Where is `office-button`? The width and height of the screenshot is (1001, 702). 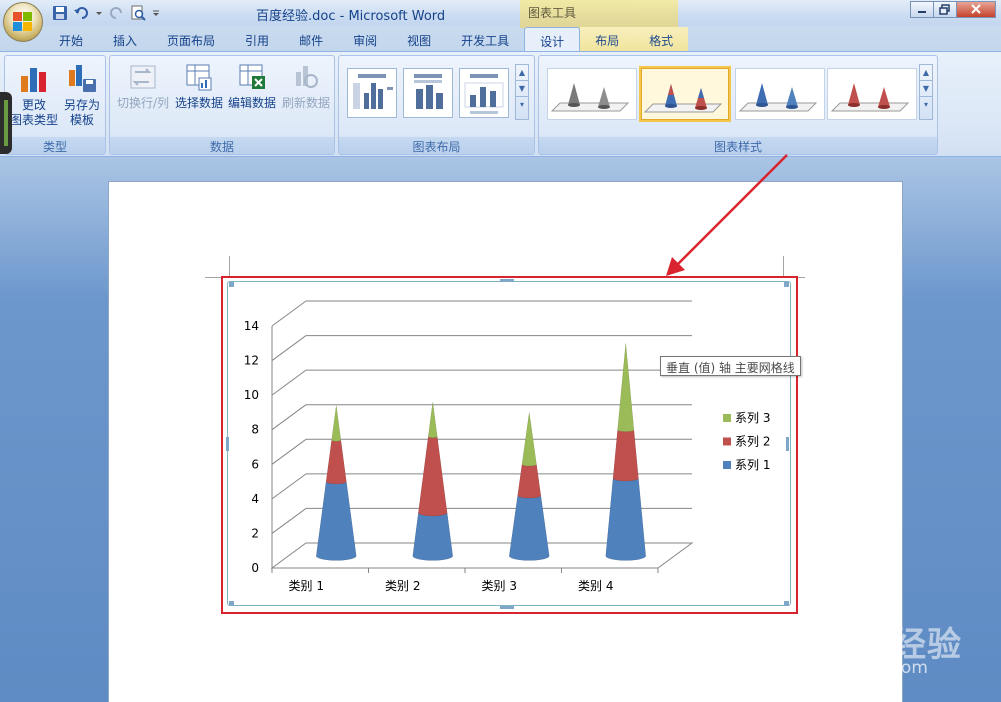
office-button is located at coordinates (23, 22).